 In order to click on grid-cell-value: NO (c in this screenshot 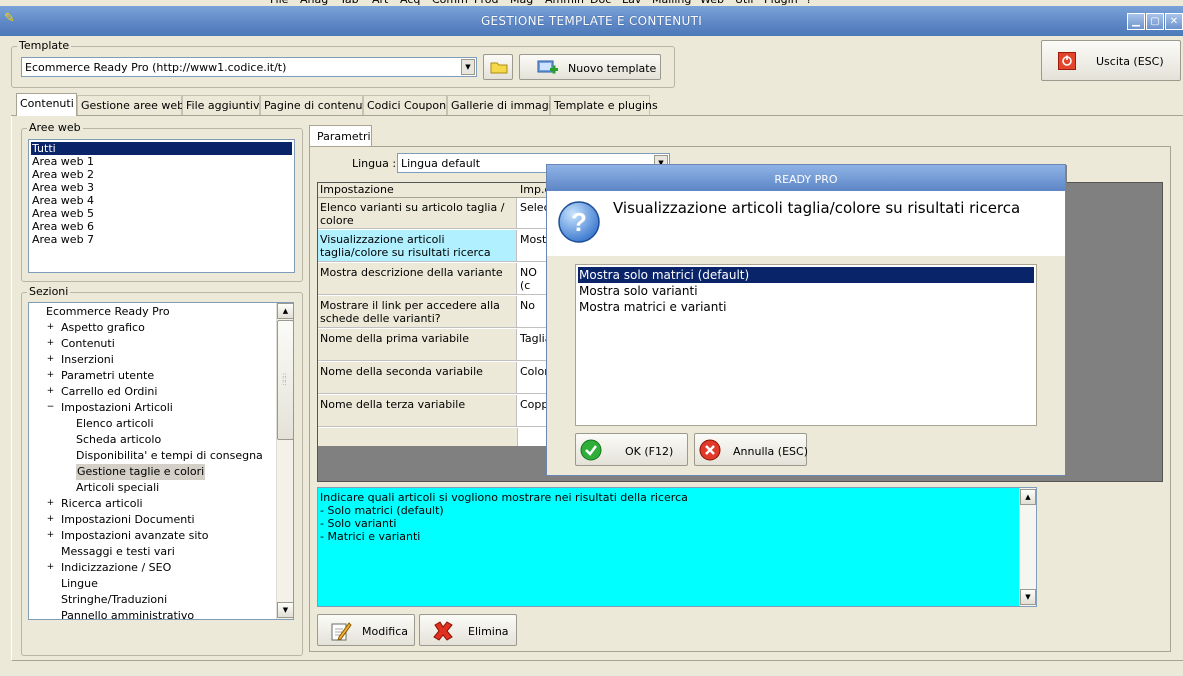, I will do `click(532, 279)`.